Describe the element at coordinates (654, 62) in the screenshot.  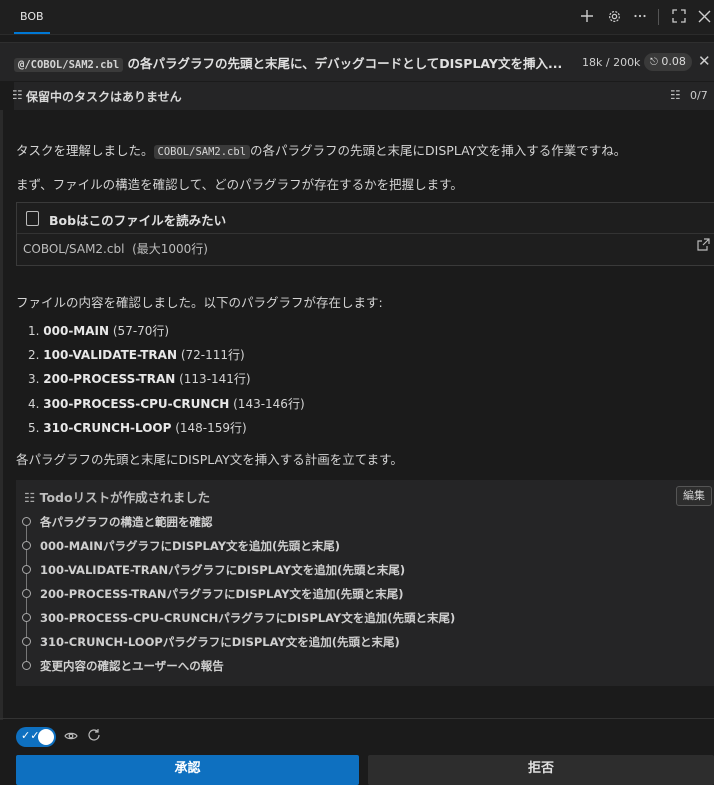
I see `paperclip-icon: ⎋` at that location.